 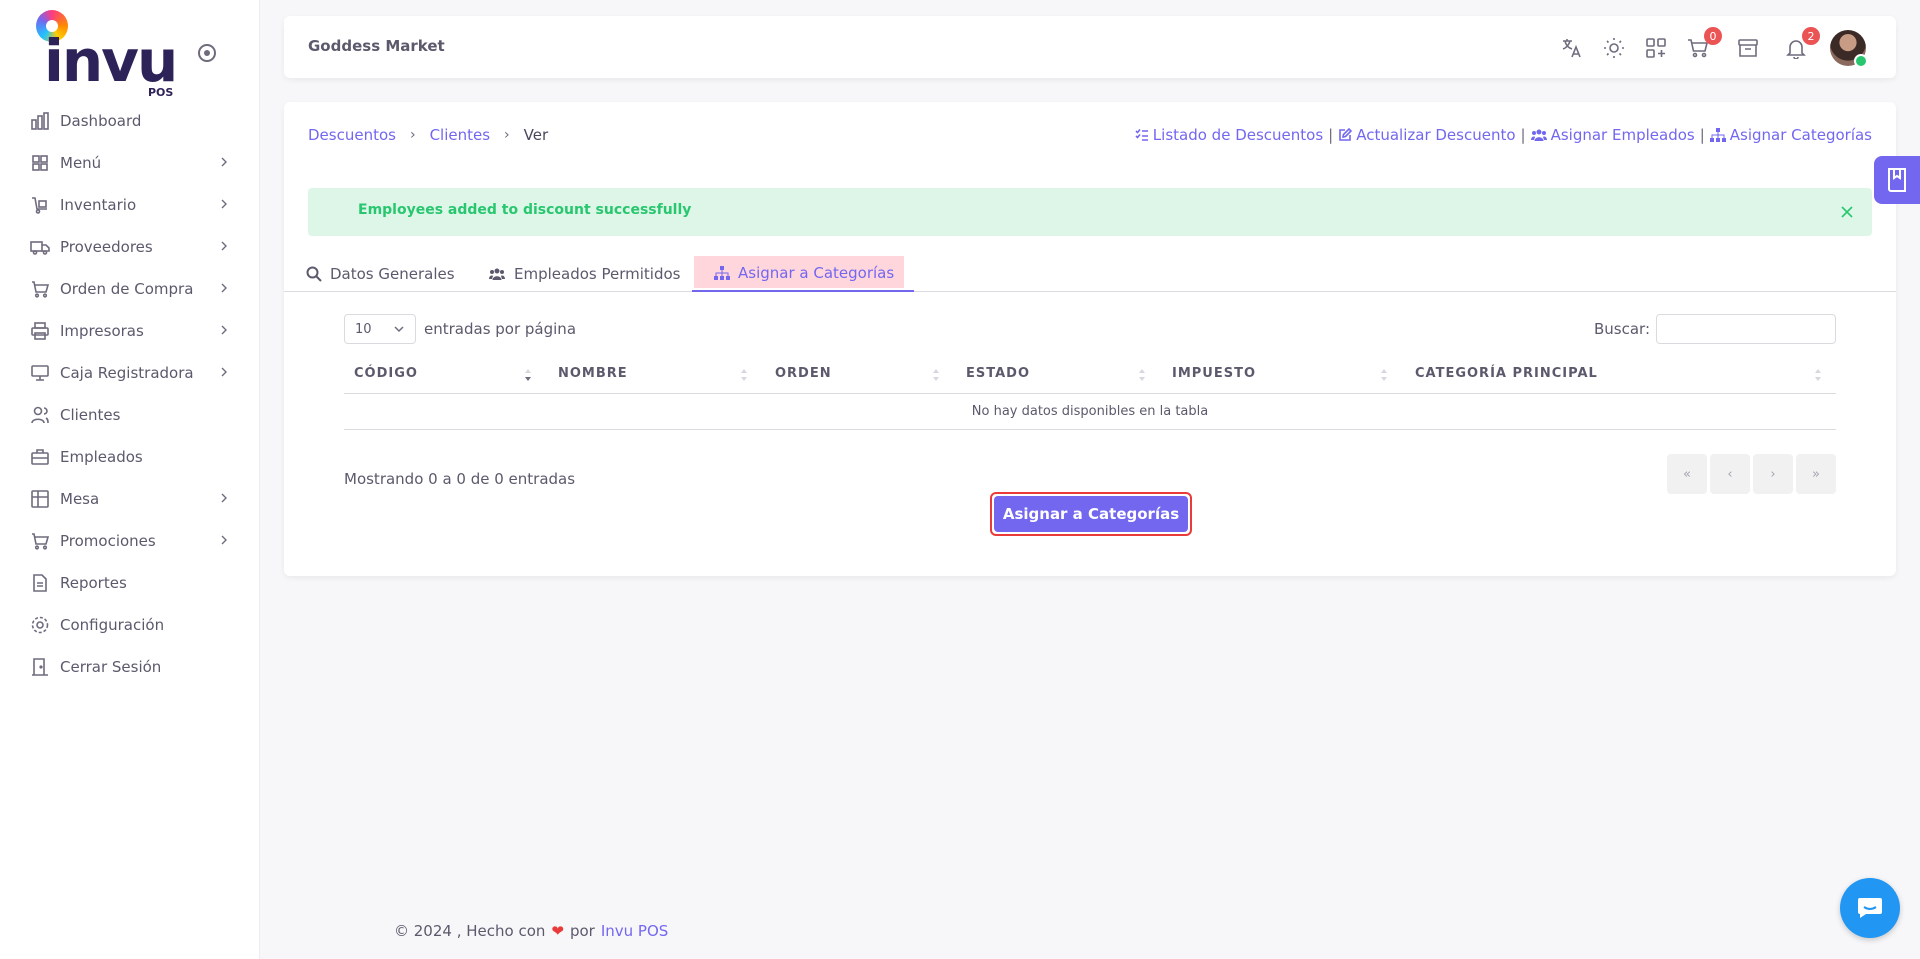 I want to click on sidebar-item-label: Dashboard, so click(x=101, y=121).